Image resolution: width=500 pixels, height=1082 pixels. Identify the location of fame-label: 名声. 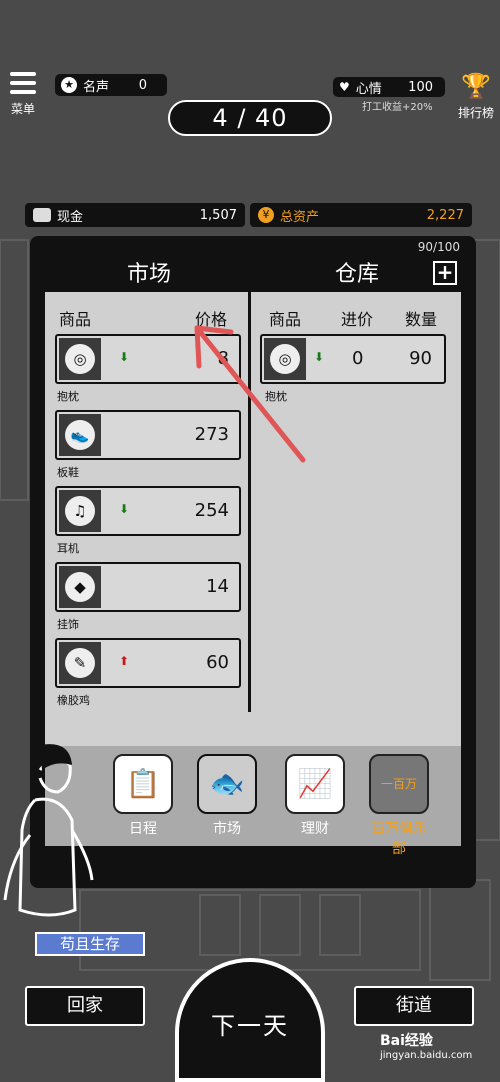
(96, 87).